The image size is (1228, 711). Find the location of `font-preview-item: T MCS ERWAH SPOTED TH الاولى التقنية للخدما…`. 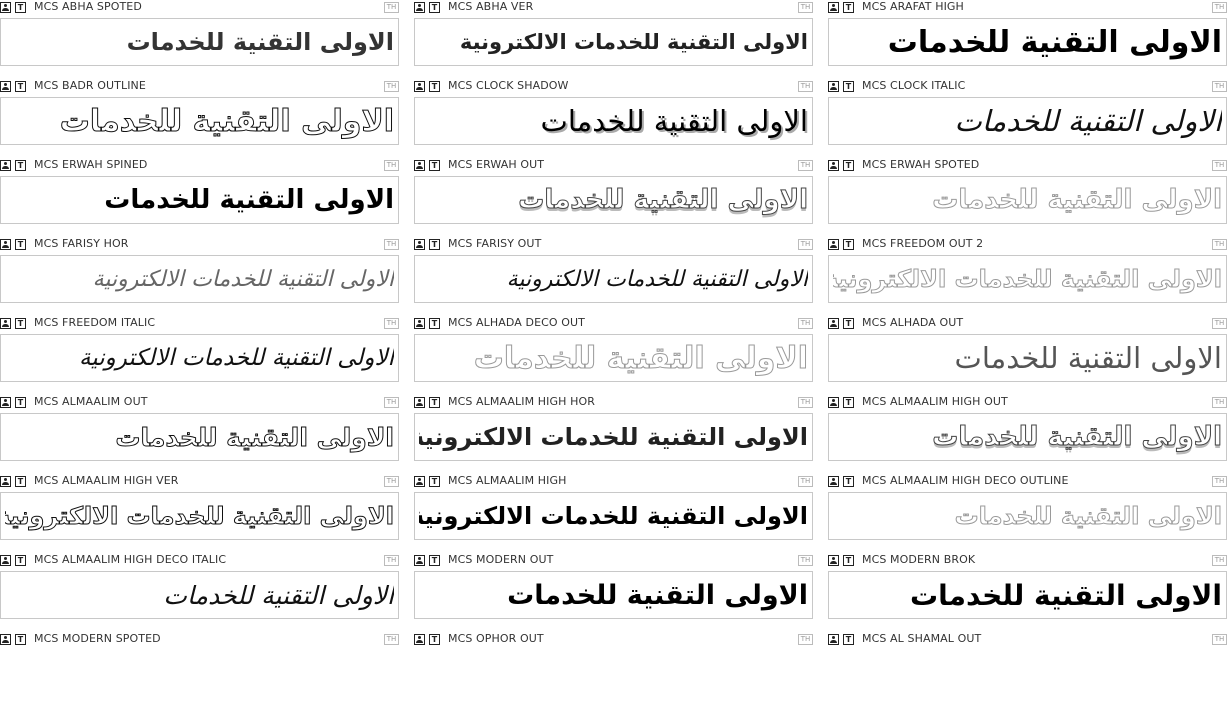

font-preview-item: T MCS ERWAH SPOTED TH الاولى التقنية للخدما… is located at coordinates (1027, 197).